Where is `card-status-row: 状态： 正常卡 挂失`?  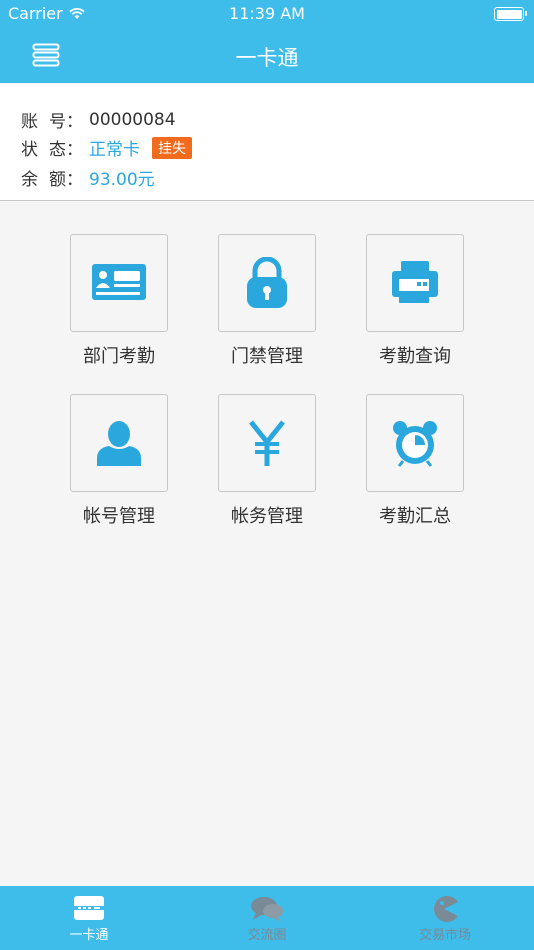 card-status-row: 状态： 正常卡 挂失 is located at coordinates (106, 147).